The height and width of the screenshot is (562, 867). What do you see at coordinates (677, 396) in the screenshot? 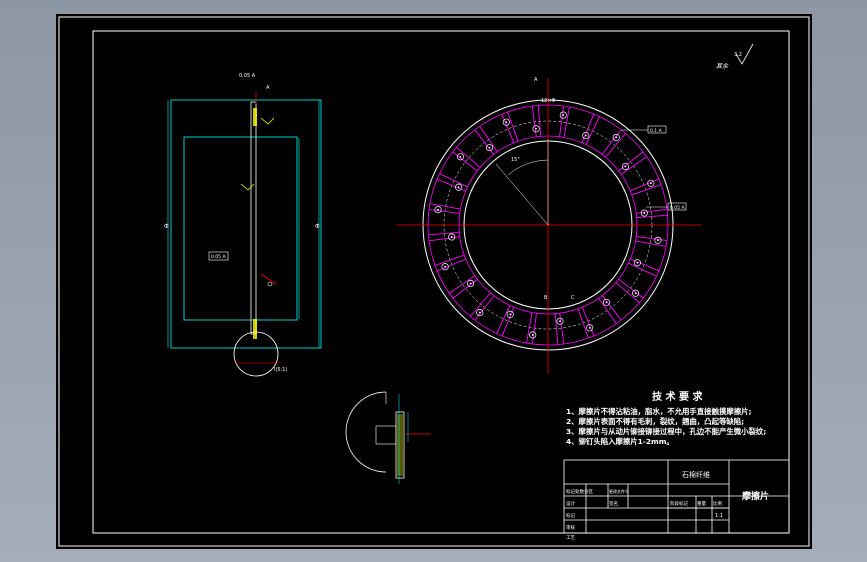
I see `tech-req-title: 技 术 要 求` at bounding box center [677, 396].